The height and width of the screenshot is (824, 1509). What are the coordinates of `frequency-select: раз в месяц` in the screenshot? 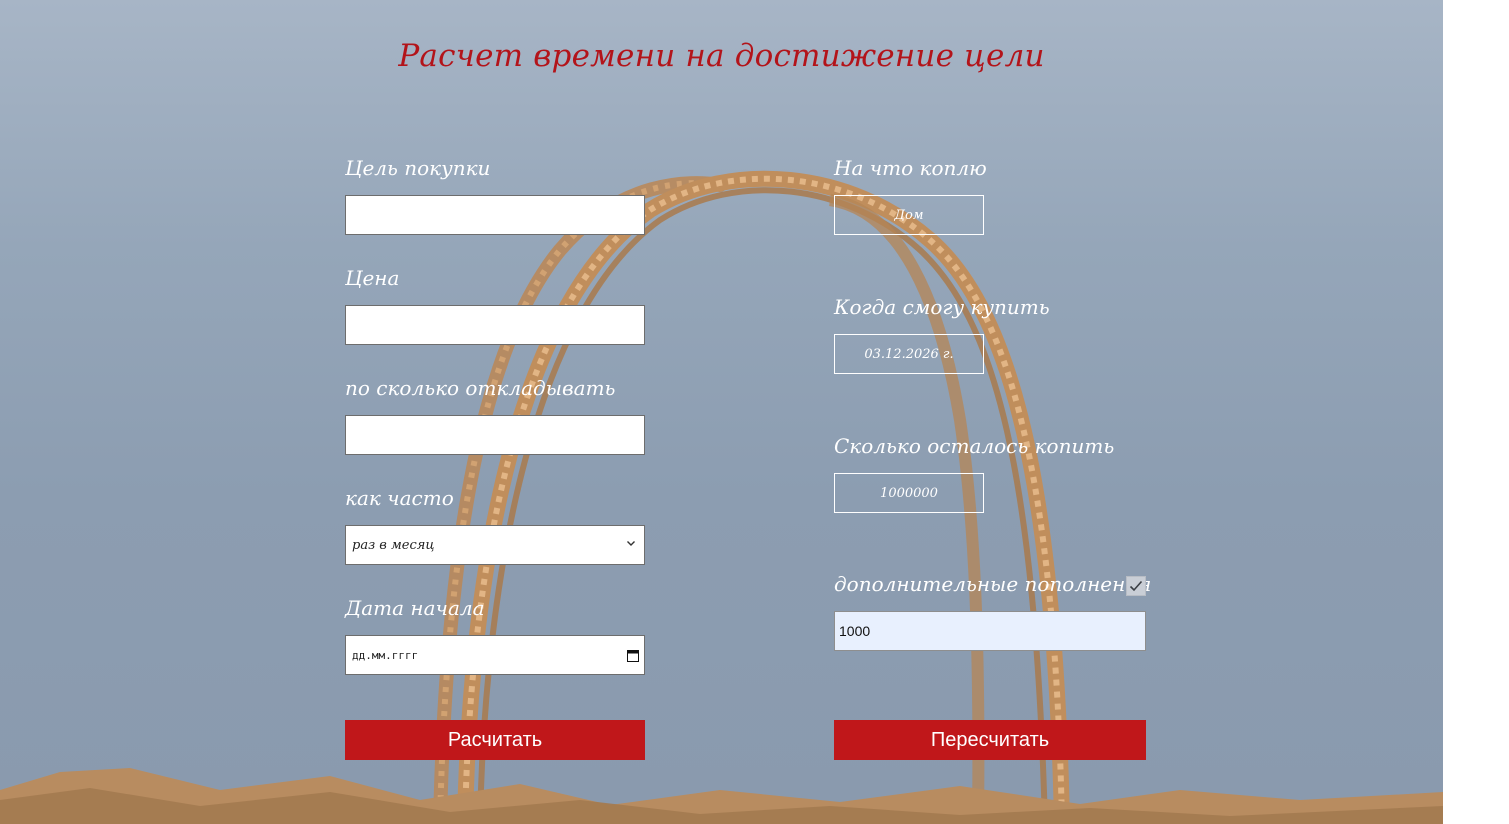 It's located at (495, 545).